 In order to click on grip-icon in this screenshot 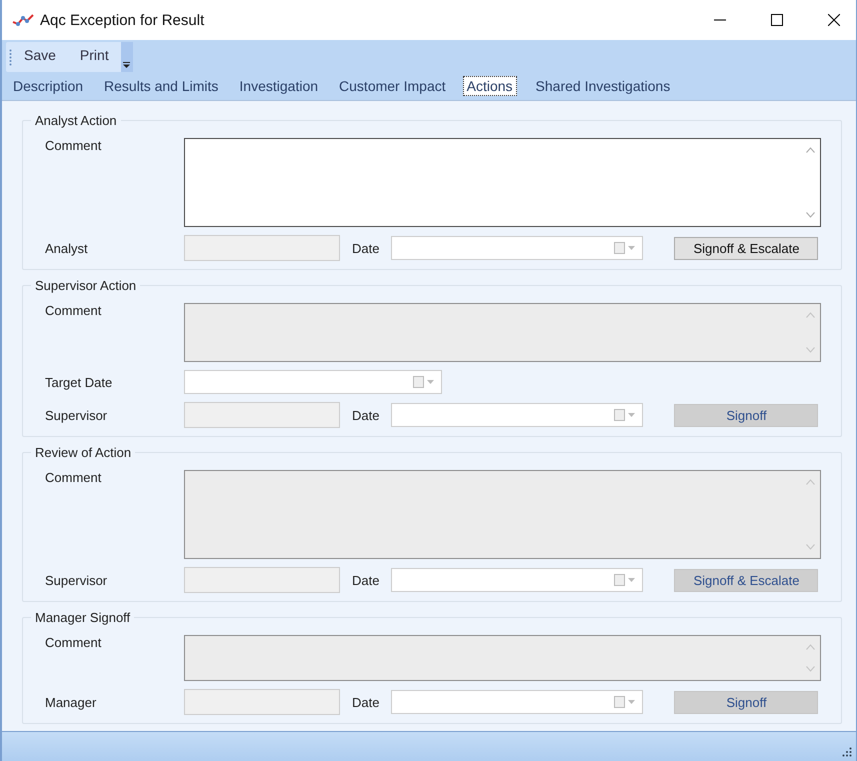, I will do `click(10, 57)`.